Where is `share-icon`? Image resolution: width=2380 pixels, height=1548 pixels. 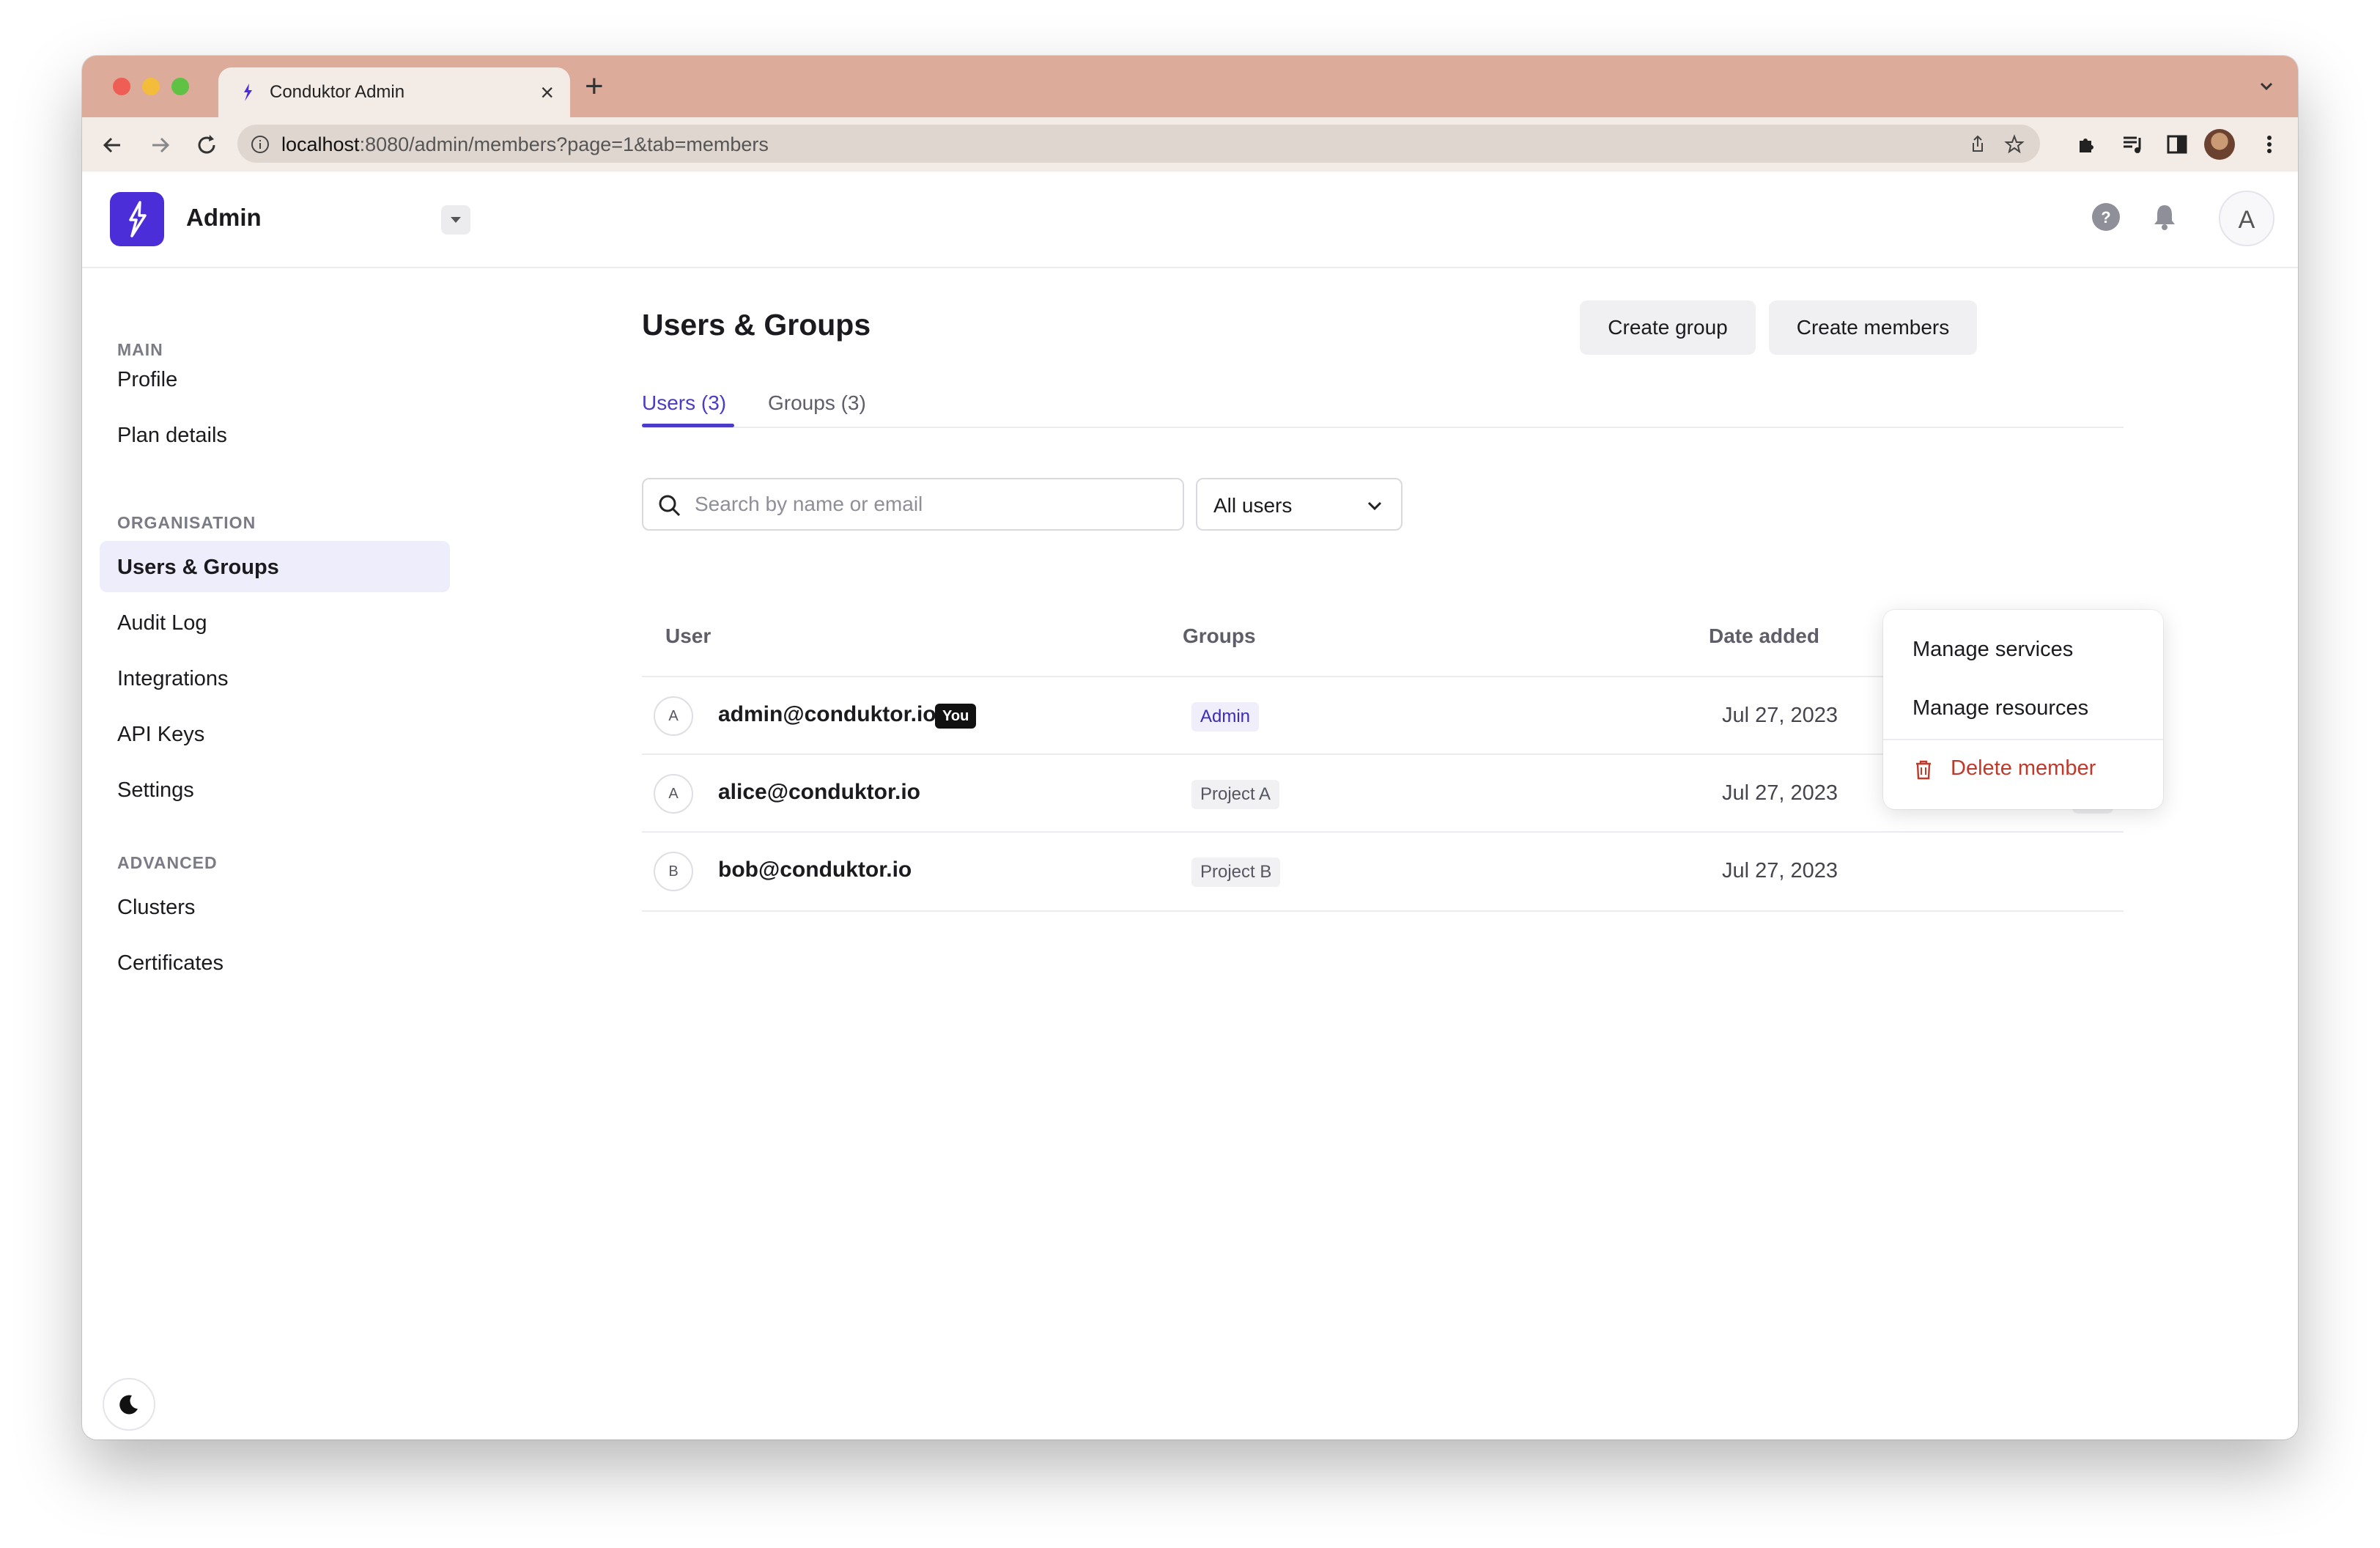
share-icon is located at coordinates (1978, 144).